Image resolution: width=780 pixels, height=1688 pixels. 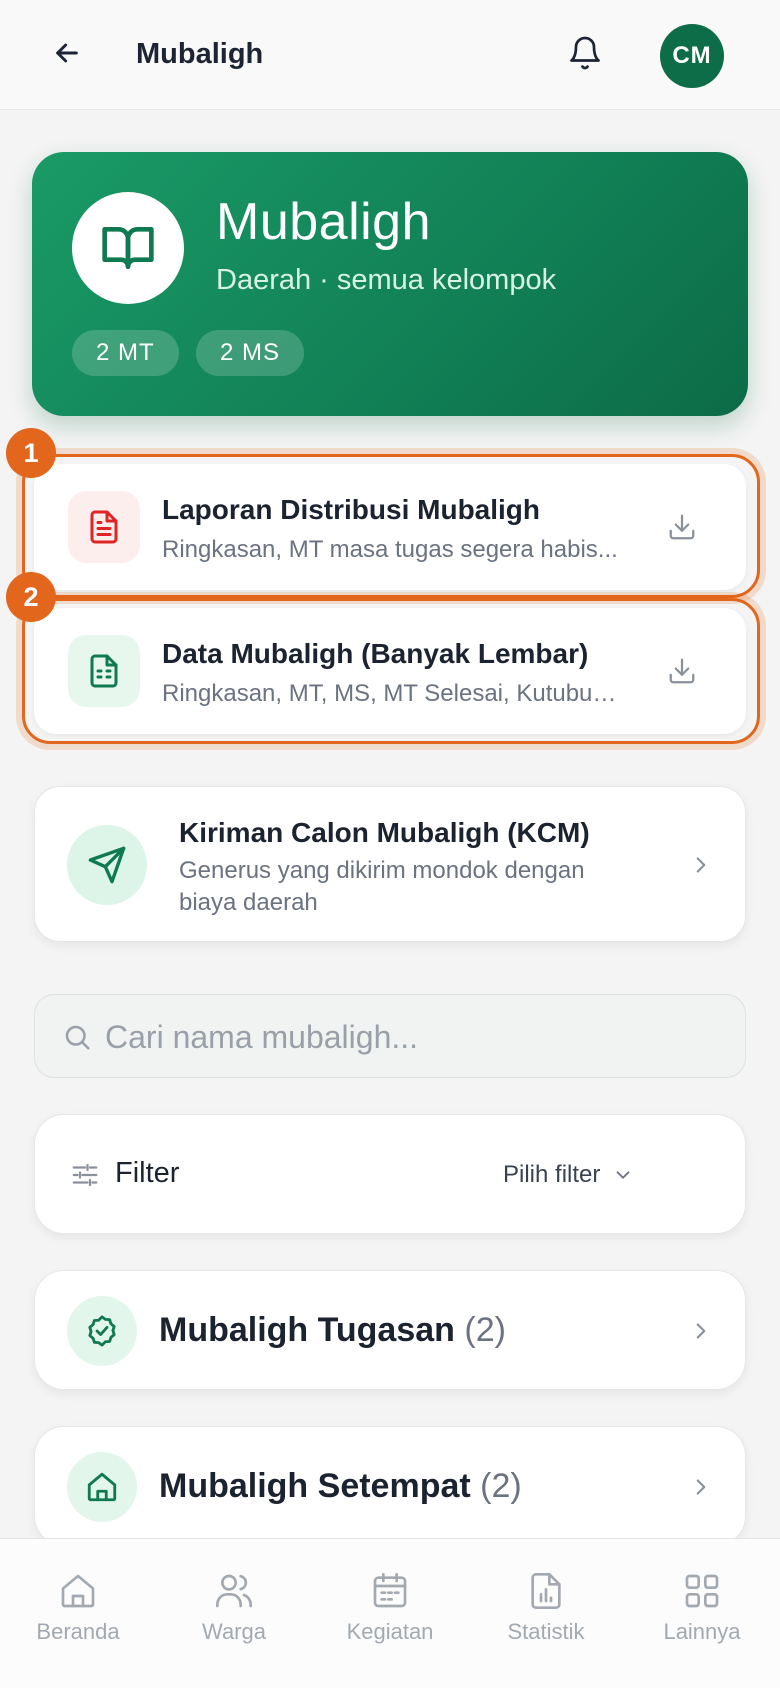 I want to click on filter-dropdown: Pilih filter, so click(x=568, y=1175).